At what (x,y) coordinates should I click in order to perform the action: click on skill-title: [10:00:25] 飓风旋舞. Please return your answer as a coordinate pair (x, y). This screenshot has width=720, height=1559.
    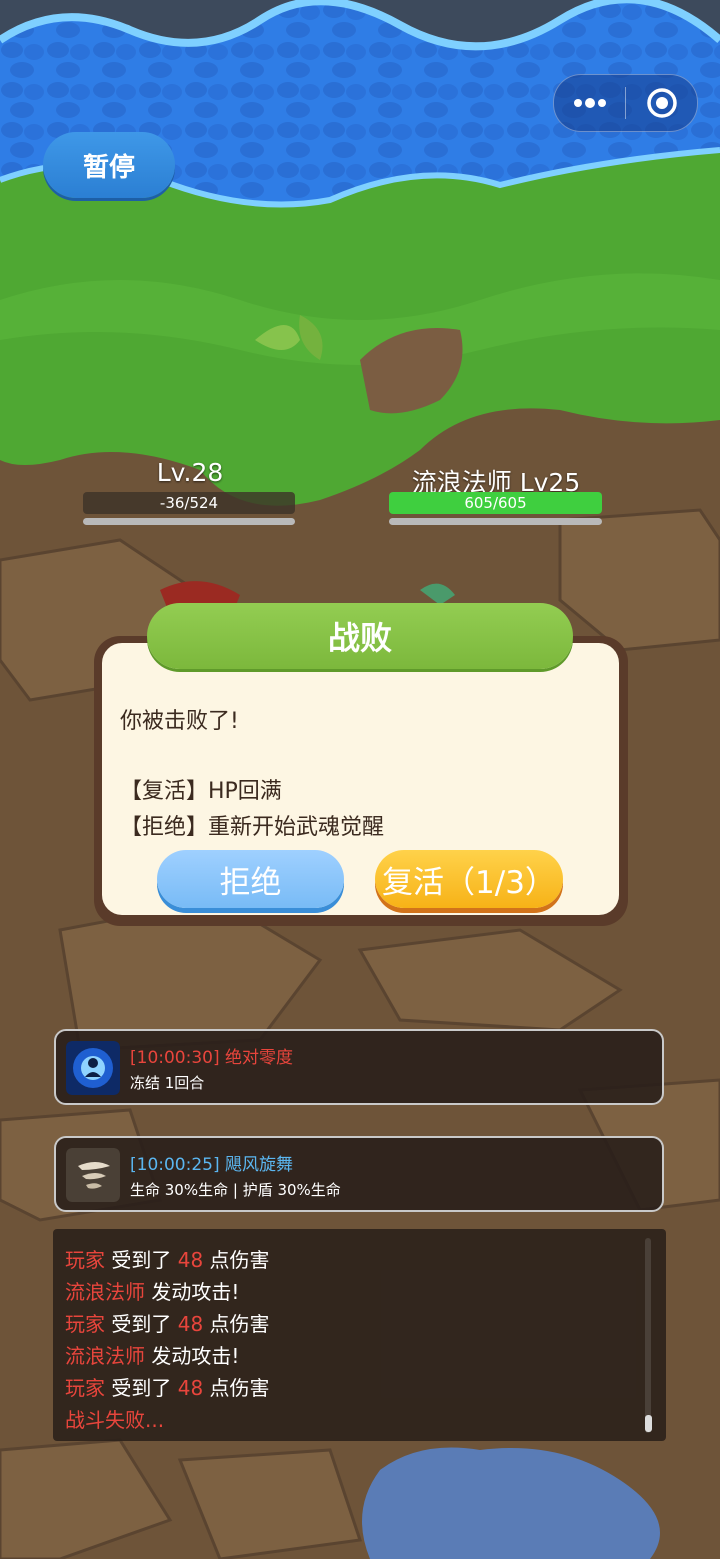
    Looking at the image, I should click on (212, 1165).